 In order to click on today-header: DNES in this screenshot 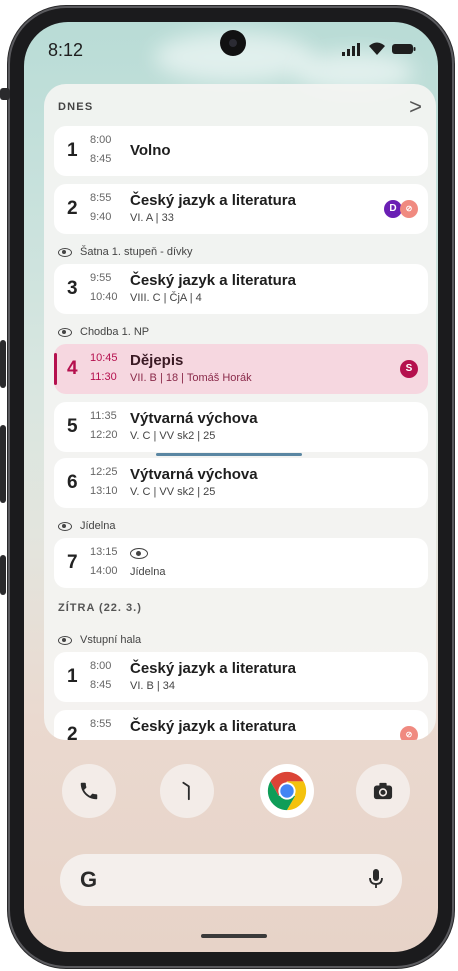, I will do `click(76, 107)`.